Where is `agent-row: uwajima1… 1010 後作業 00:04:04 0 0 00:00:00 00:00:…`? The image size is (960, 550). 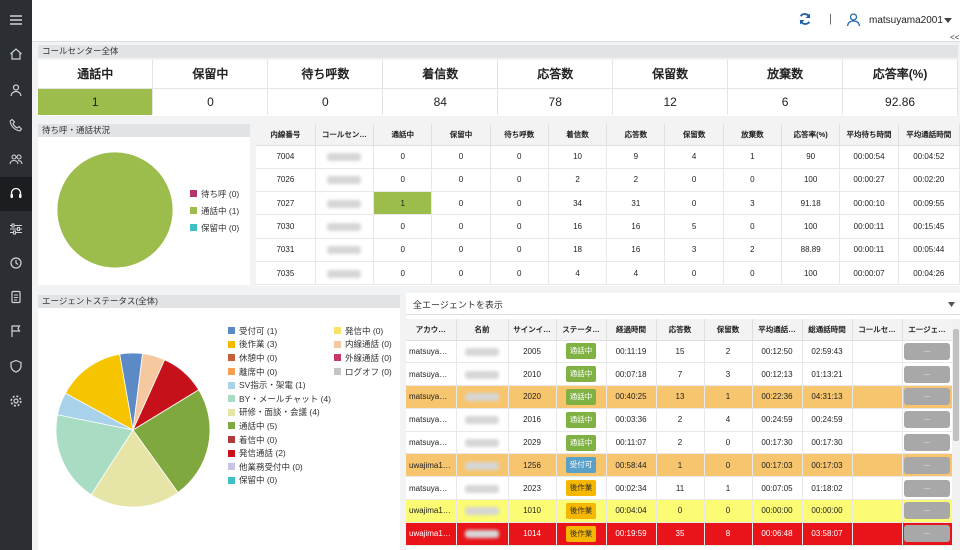
agent-row: uwajima1… 1010 後作業 00:04:04 0 0 00:00:00 00:00:… is located at coordinates (679, 511).